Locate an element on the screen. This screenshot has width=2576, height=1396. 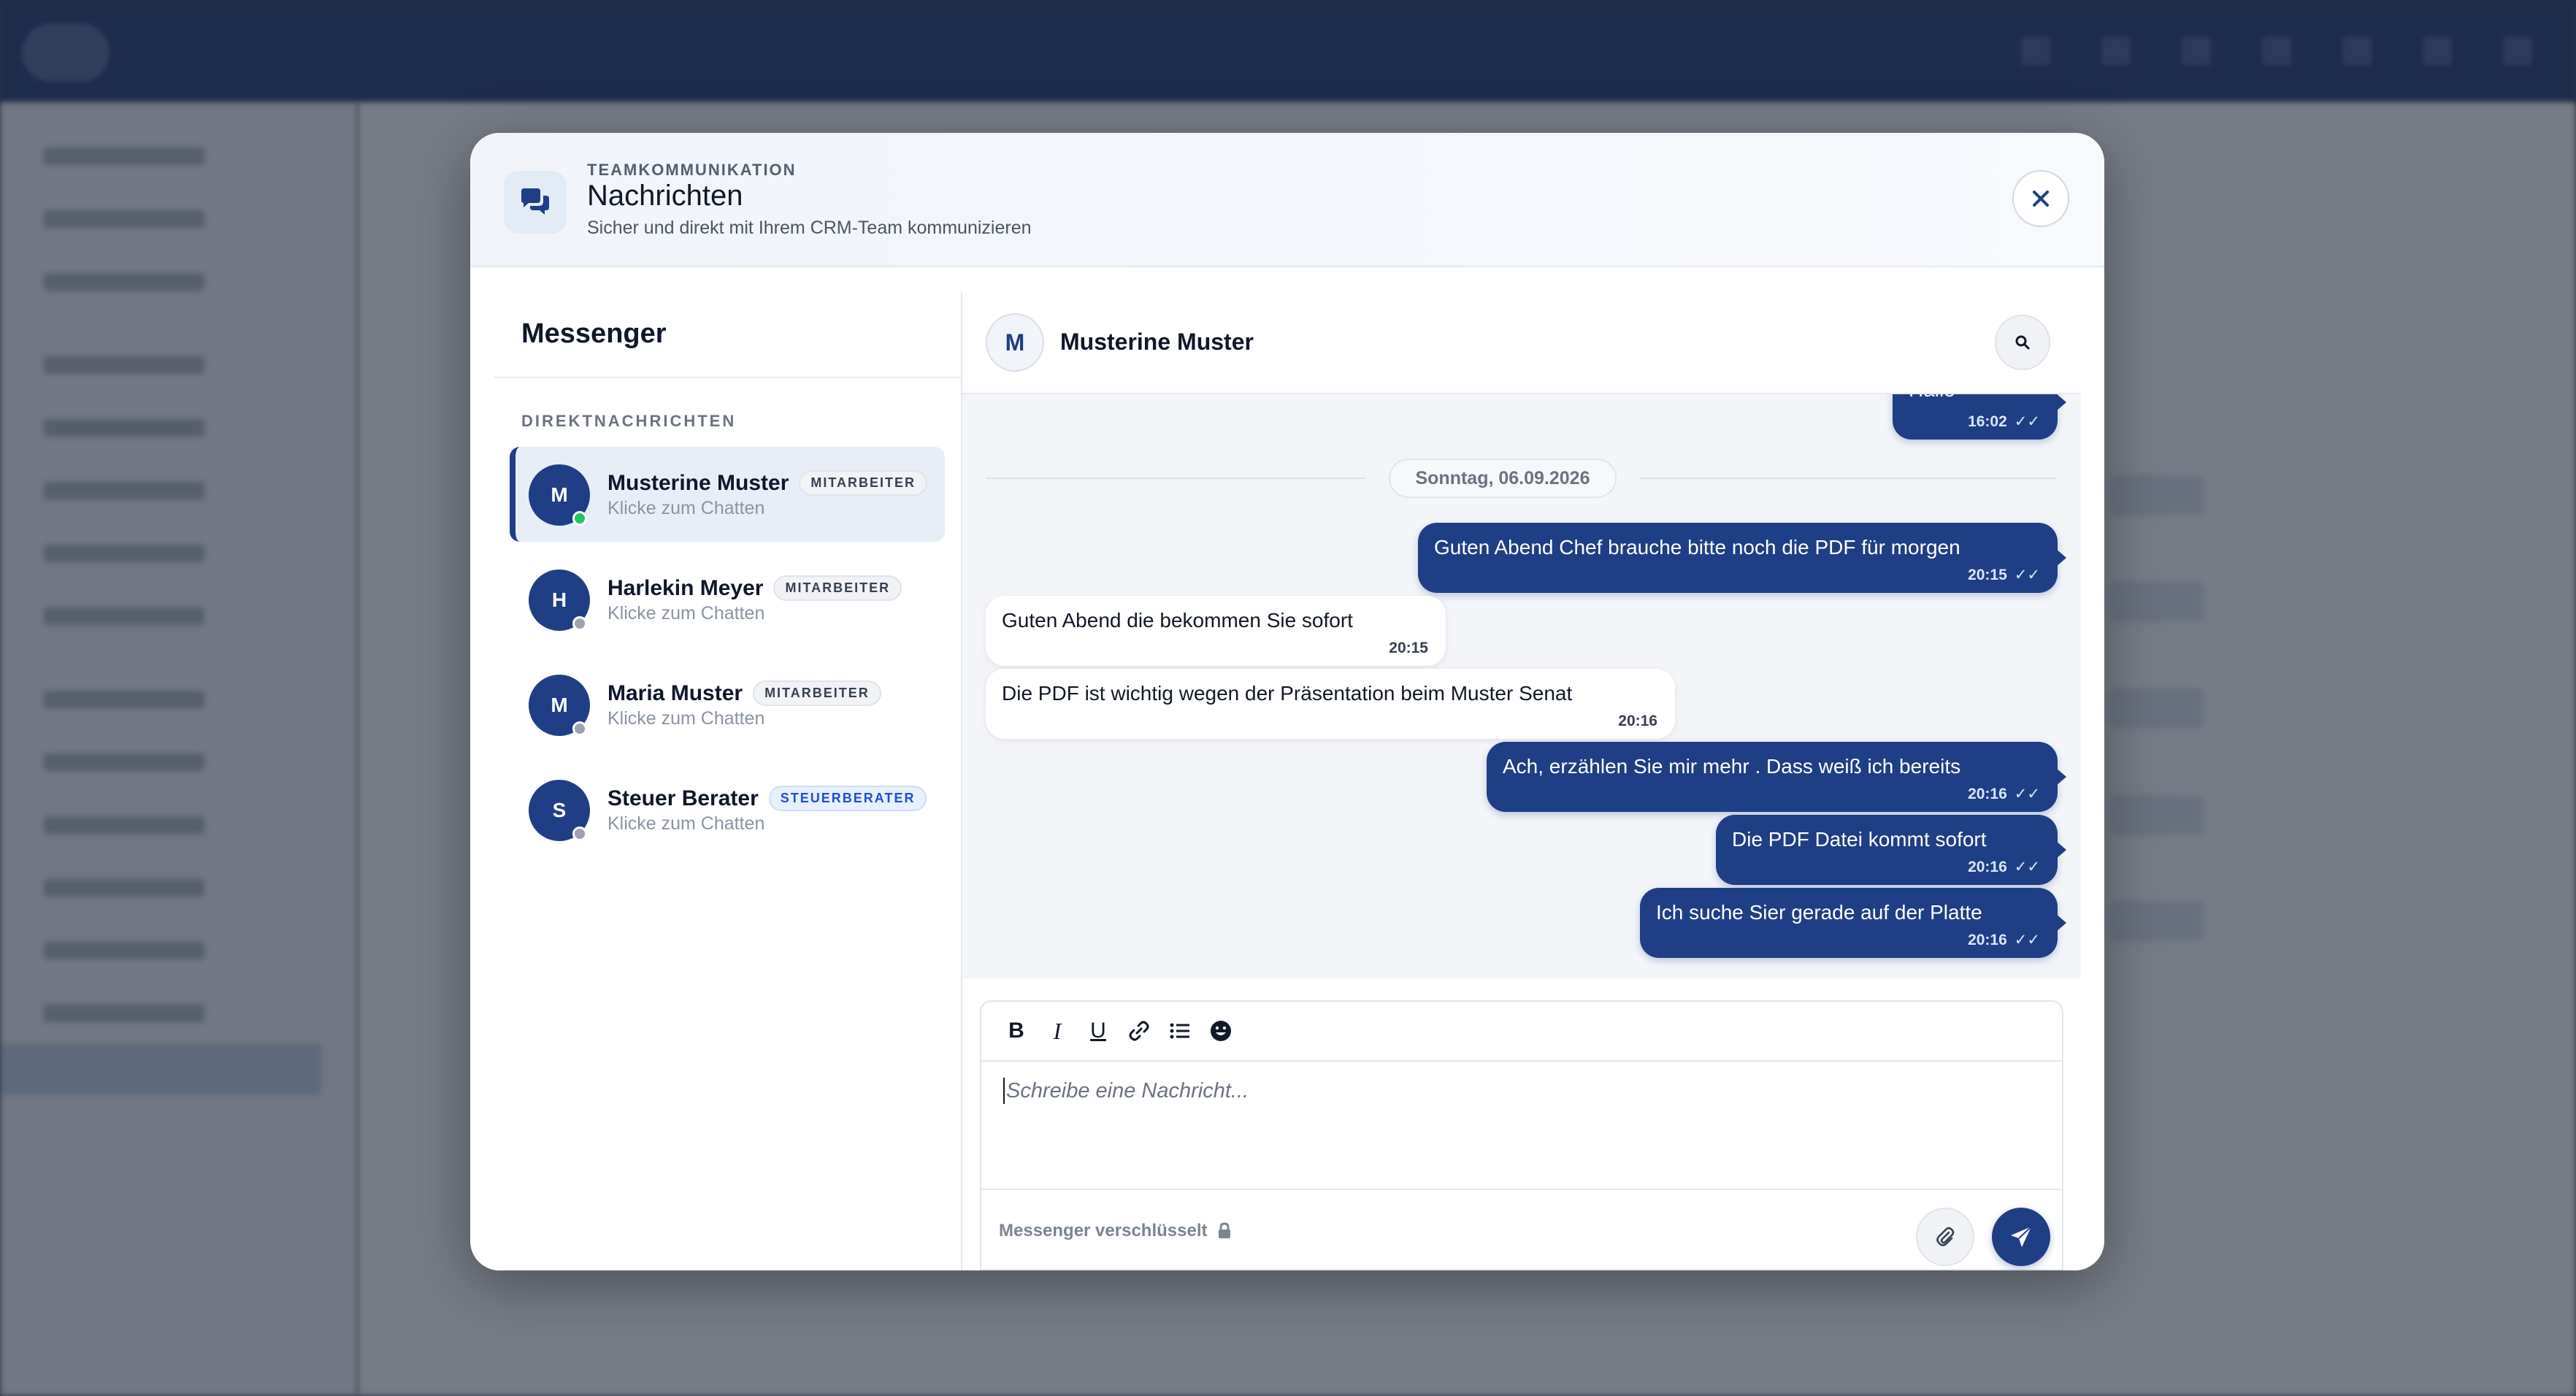
date-divider: Sonntag, 06.09.2026 is located at coordinates (1503, 478).